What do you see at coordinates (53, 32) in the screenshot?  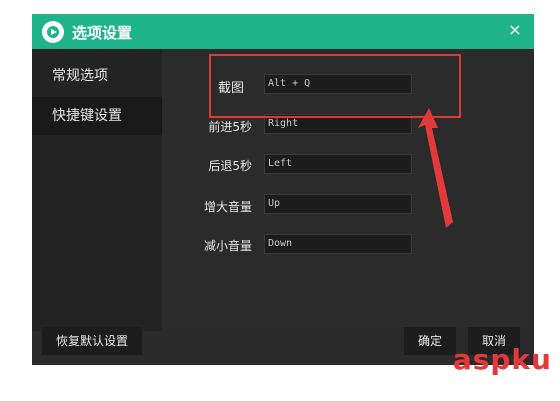 I see `app-logo-icon` at bounding box center [53, 32].